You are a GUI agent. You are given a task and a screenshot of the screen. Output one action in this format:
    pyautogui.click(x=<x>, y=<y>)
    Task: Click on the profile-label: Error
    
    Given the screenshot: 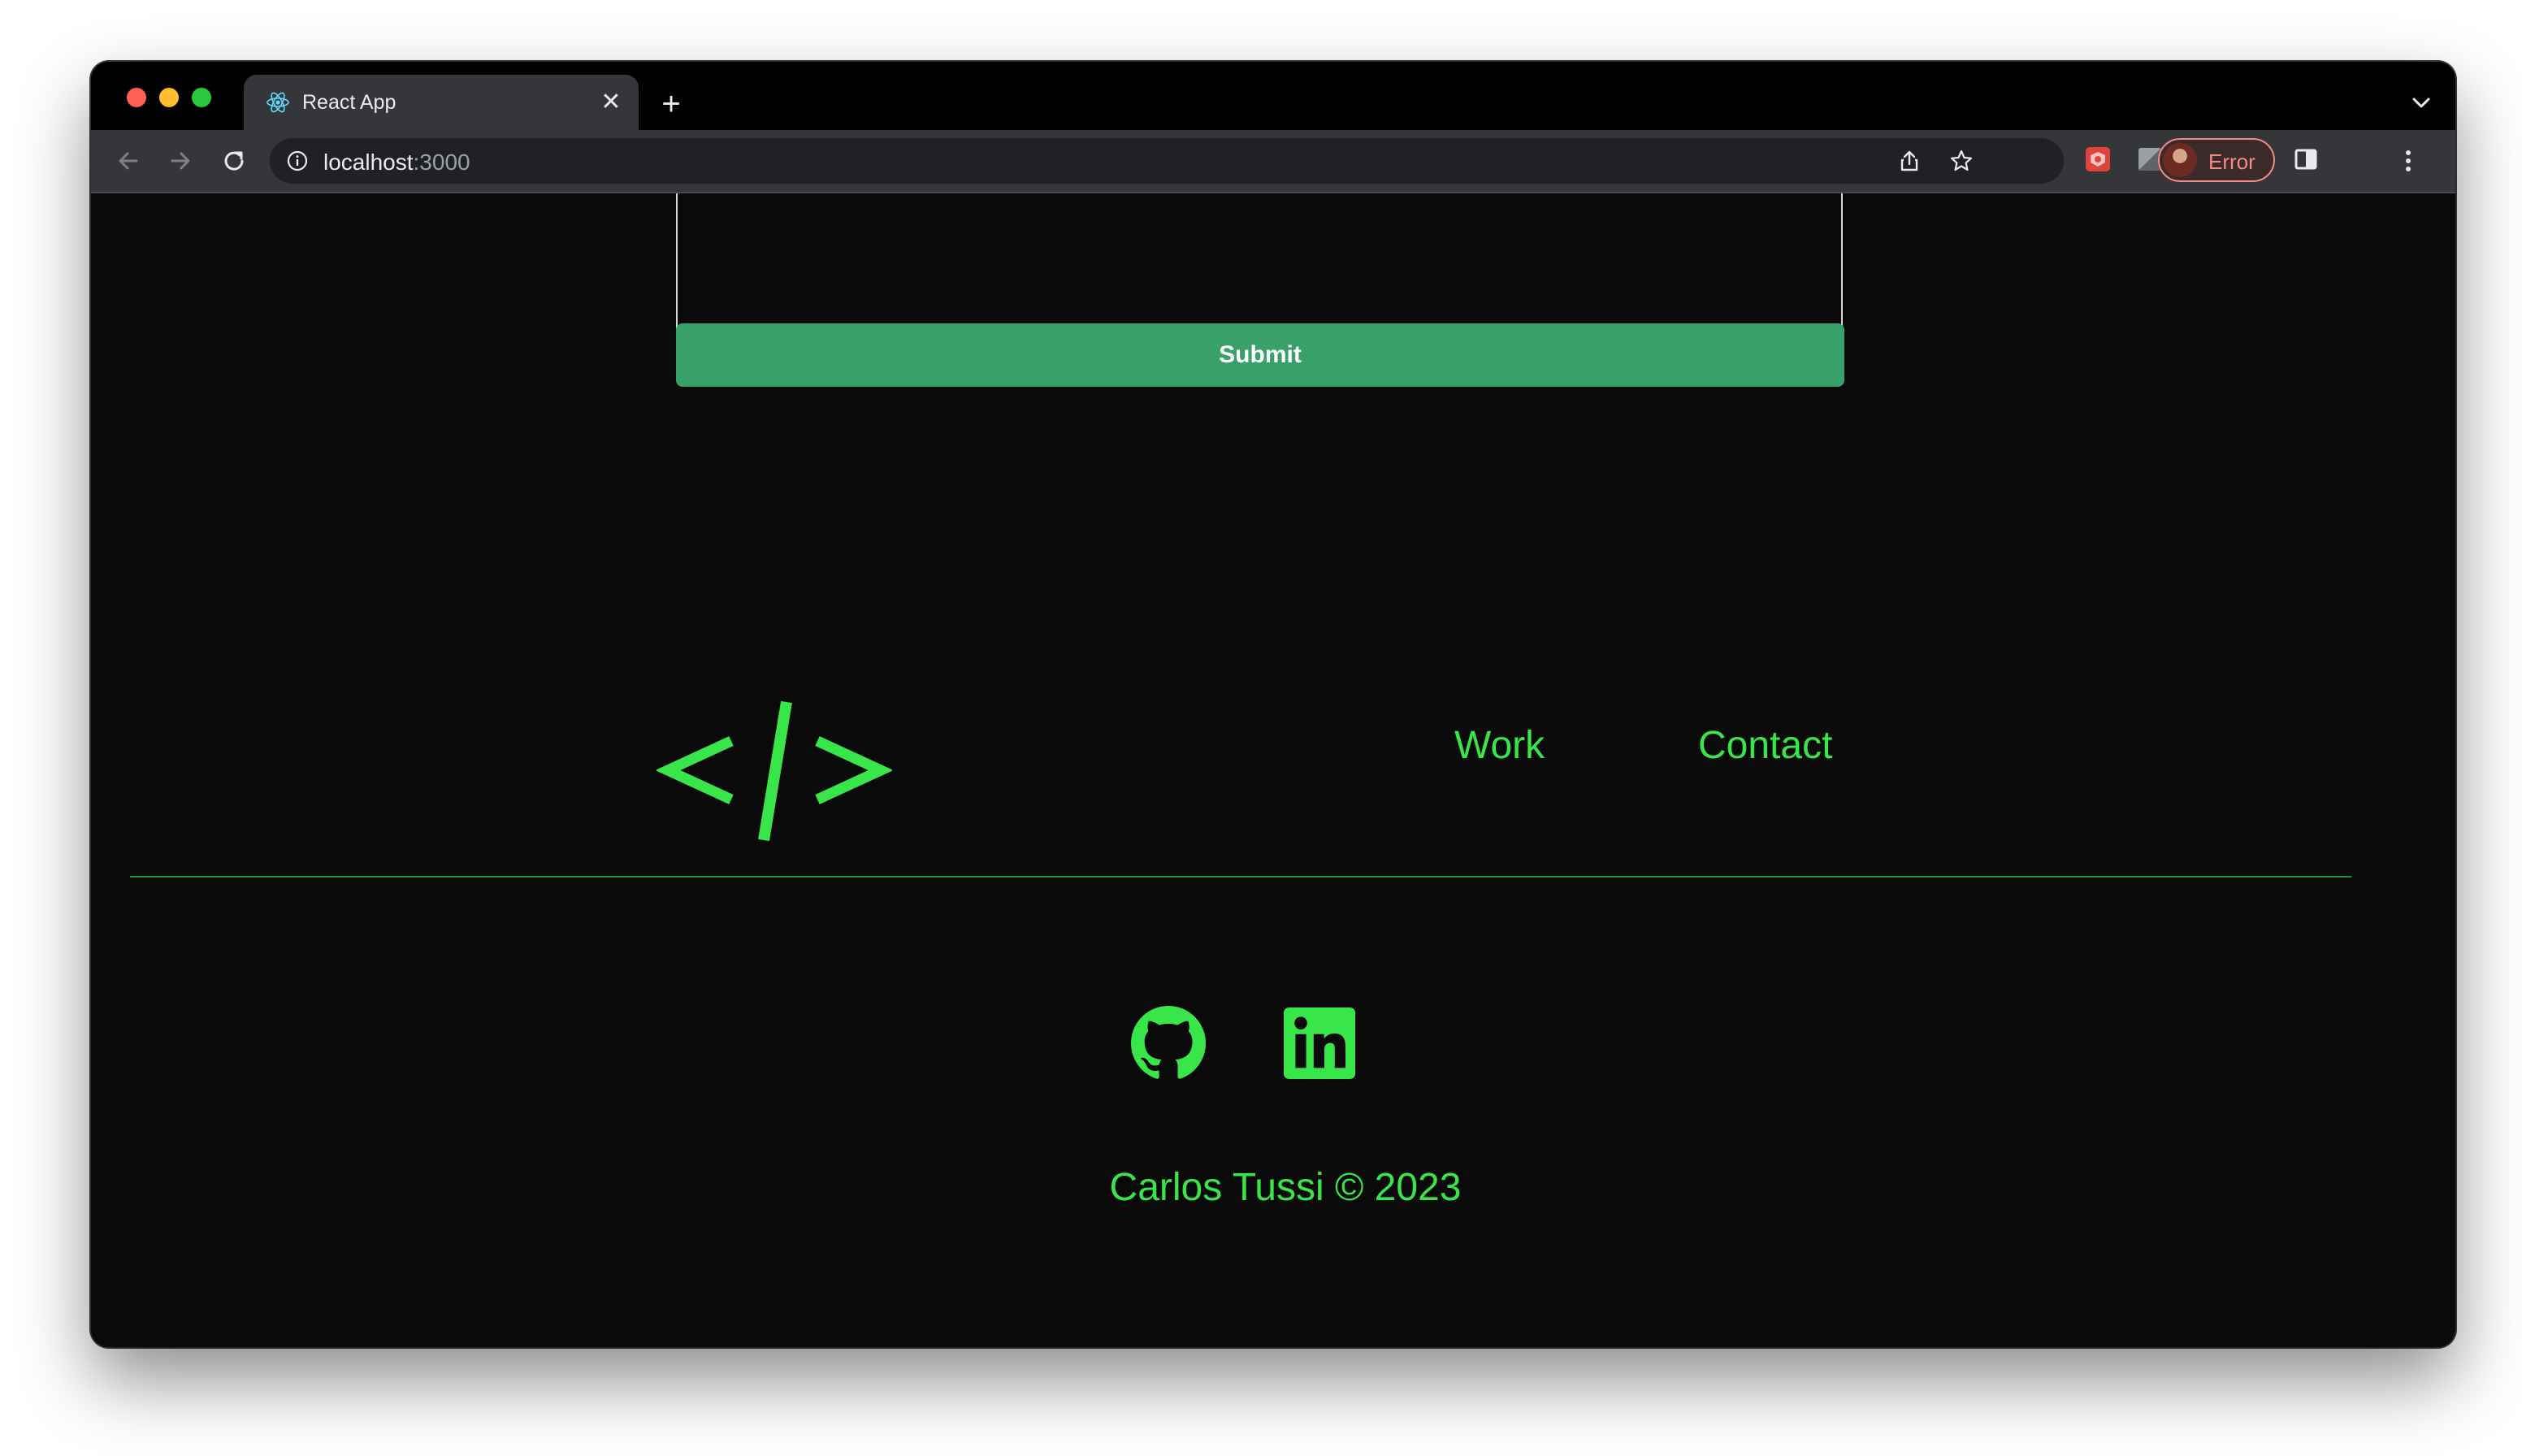 What is the action you would take?
    pyautogui.click(x=2232, y=162)
    